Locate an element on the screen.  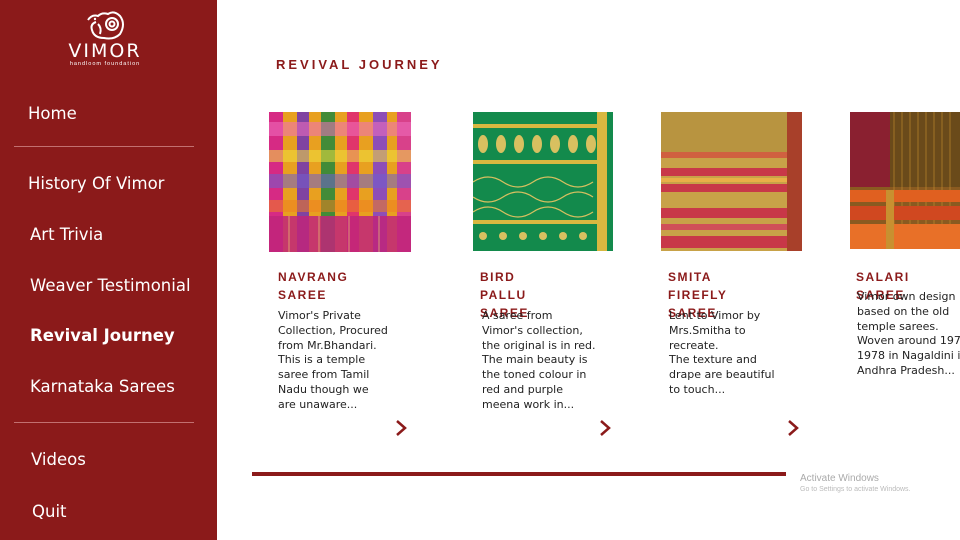
section-title: REVIVAL JOURNEY is located at coordinates (359, 64).